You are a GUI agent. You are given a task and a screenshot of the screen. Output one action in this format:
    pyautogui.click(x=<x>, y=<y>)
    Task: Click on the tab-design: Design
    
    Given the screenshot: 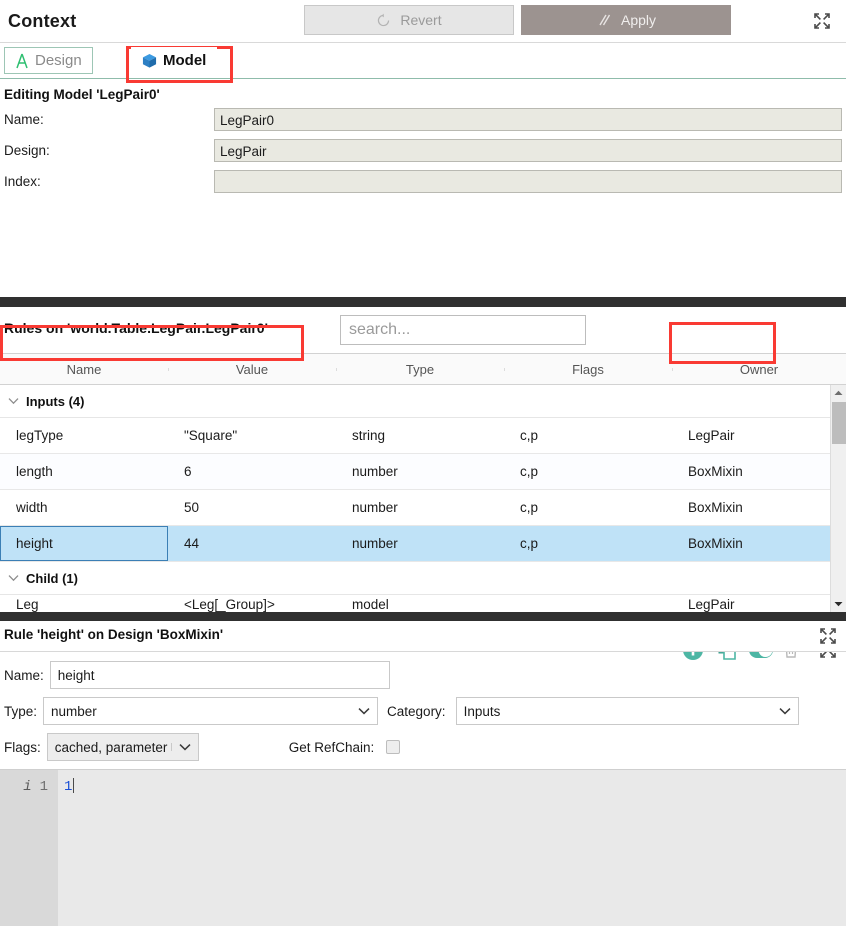 What is the action you would take?
    pyautogui.click(x=48, y=60)
    